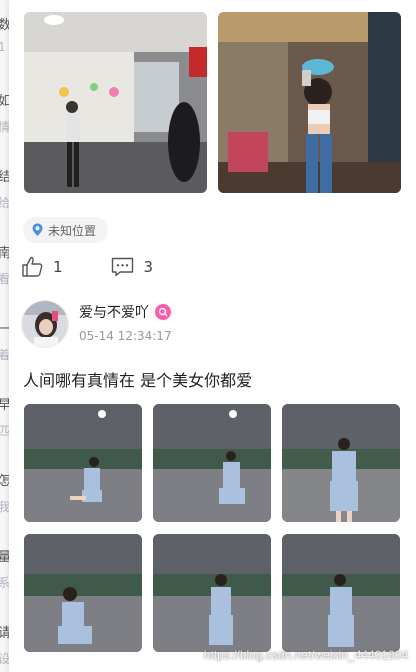 Image resolution: width=416 pixels, height=672 pixels. What do you see at coordinates (4, 253) in the screenshot?
I see `edge-text: 南` at bounding box center [4, 253].